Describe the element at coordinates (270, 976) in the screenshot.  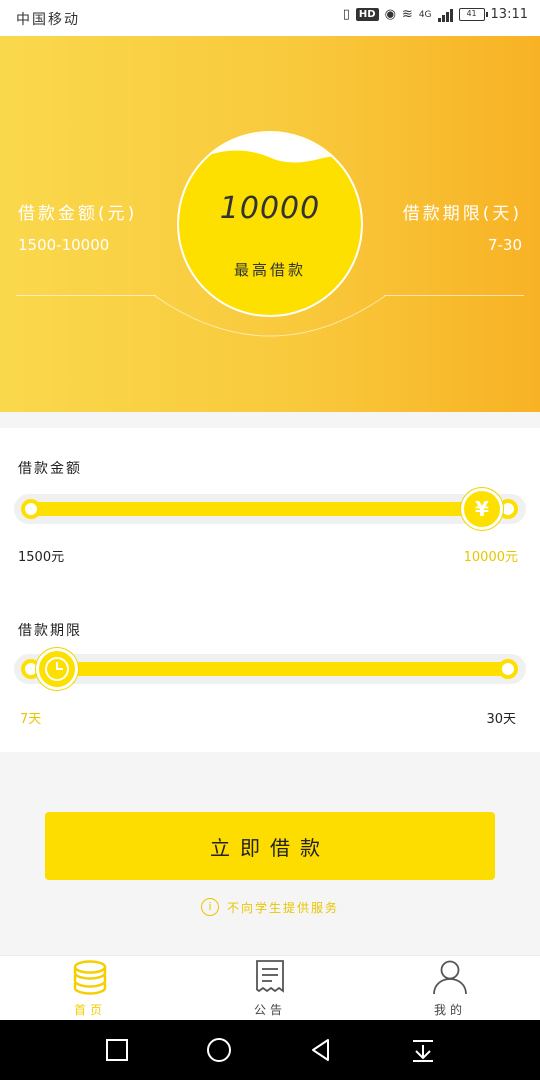
I see `document-icon` at that location.